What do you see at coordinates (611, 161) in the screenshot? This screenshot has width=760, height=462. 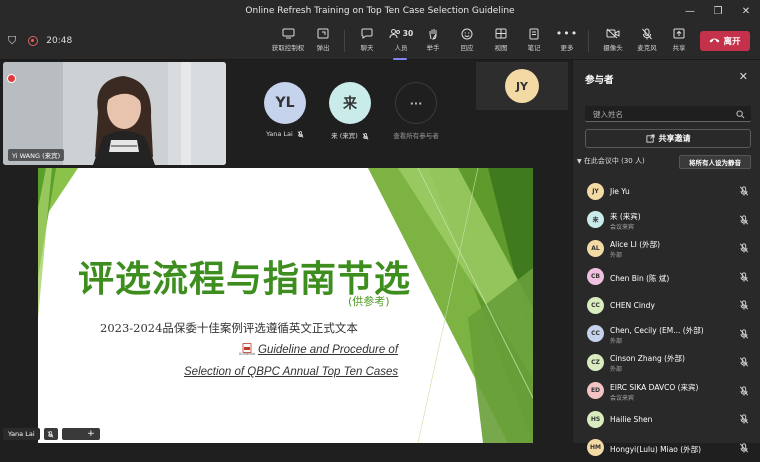 I see `in-meeting-section-toggle: ▼ 在此会议中 (30 人)` at bounding box center [611, 161].